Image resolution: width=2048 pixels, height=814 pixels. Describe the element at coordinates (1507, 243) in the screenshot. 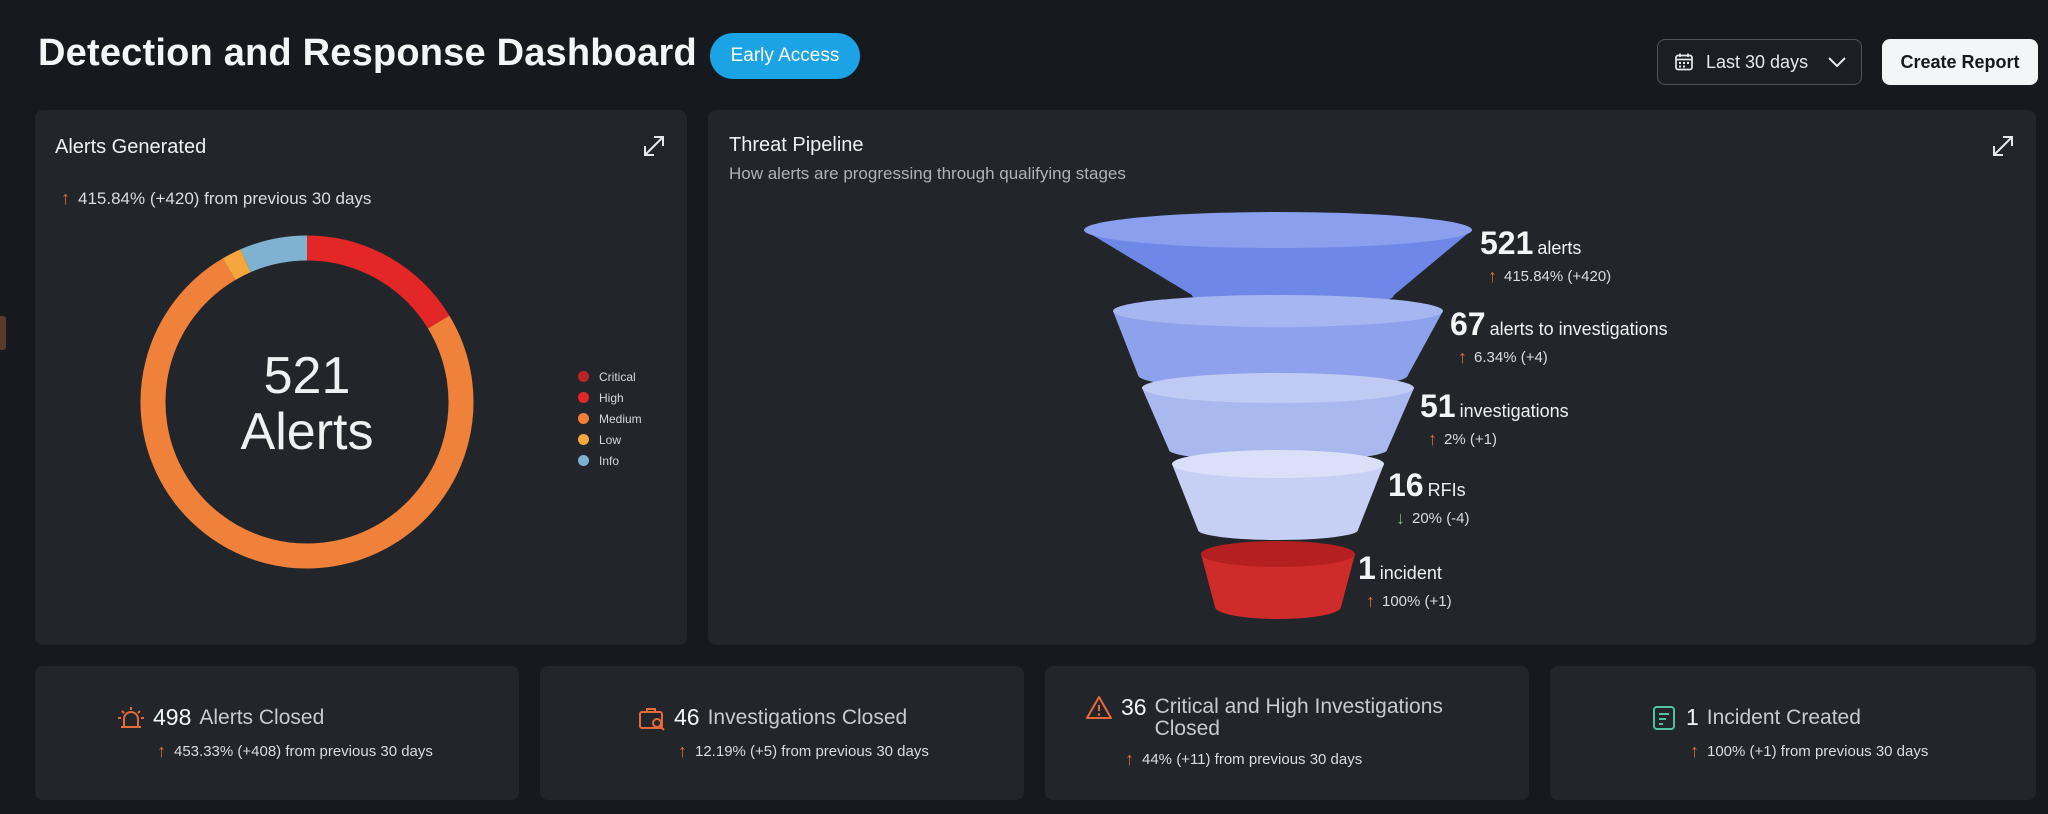

I see `stage-value: 521` at that location.